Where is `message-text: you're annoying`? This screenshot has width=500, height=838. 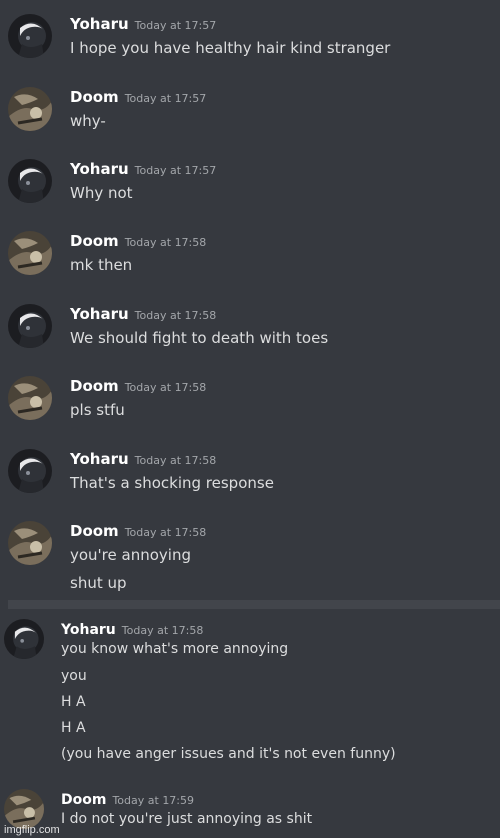
message-text: you're annoying is located at coordinates (130, 555).